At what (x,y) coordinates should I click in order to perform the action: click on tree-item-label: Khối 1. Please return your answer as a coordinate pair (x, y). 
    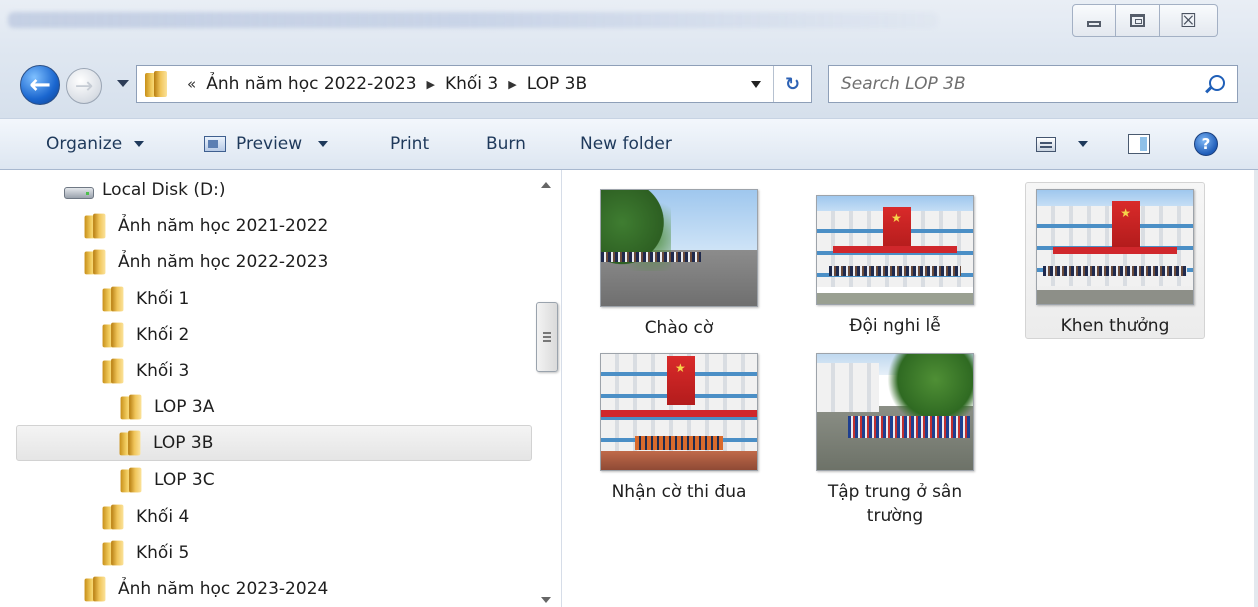
    Looking at the image, I should click on (163, 299).